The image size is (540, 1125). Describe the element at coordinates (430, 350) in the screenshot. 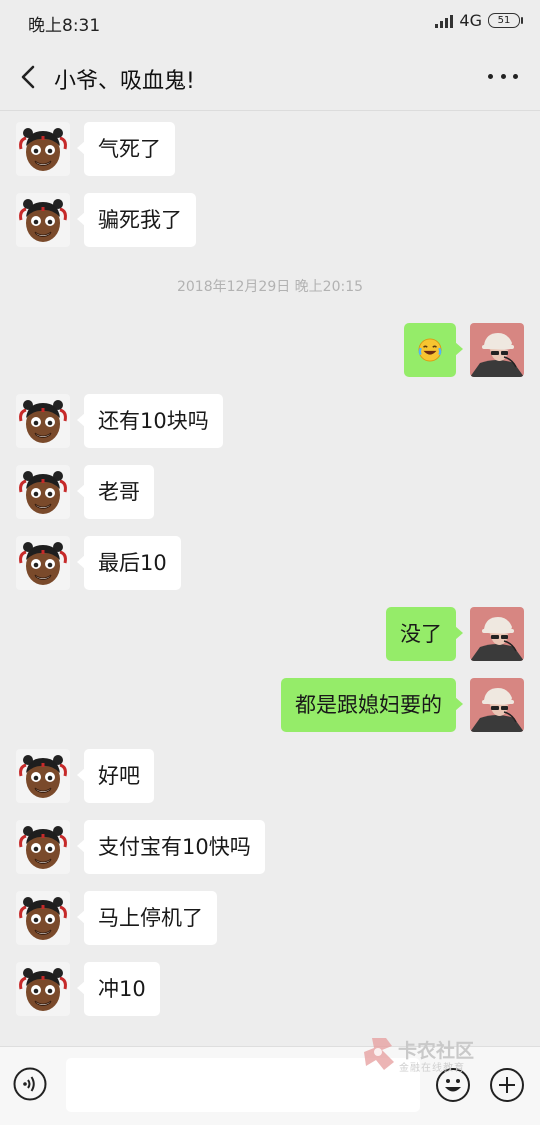

I see `laughing-crying-emoji-icon` at that location.